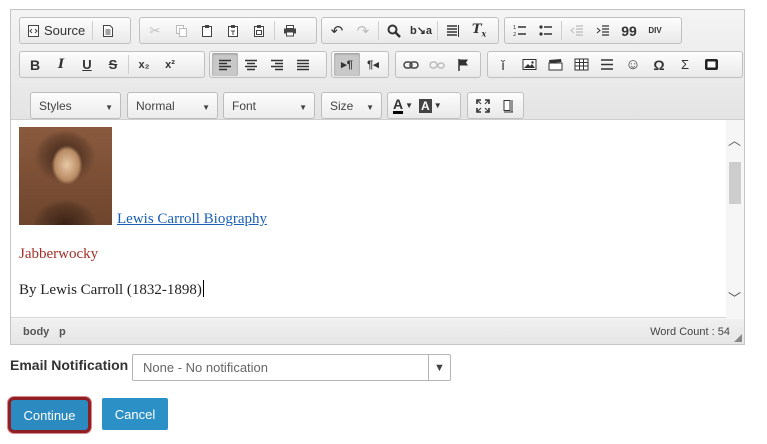 The height and width of the screenshot is (444, 767). Describe the element at coordinates (577, 30) in the screenshot. I see `outdent-button` at that location.